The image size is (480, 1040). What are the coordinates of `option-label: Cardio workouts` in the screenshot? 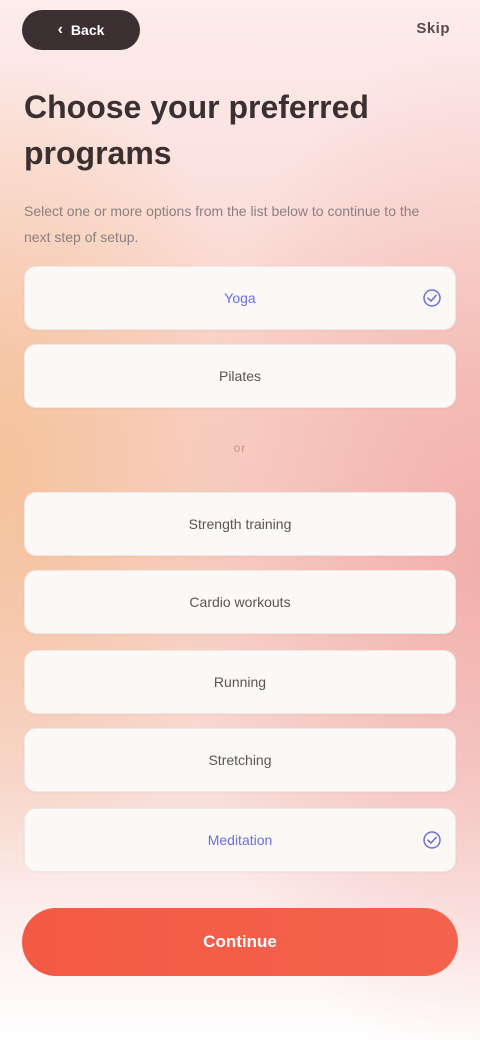 It's located at (240, 602).